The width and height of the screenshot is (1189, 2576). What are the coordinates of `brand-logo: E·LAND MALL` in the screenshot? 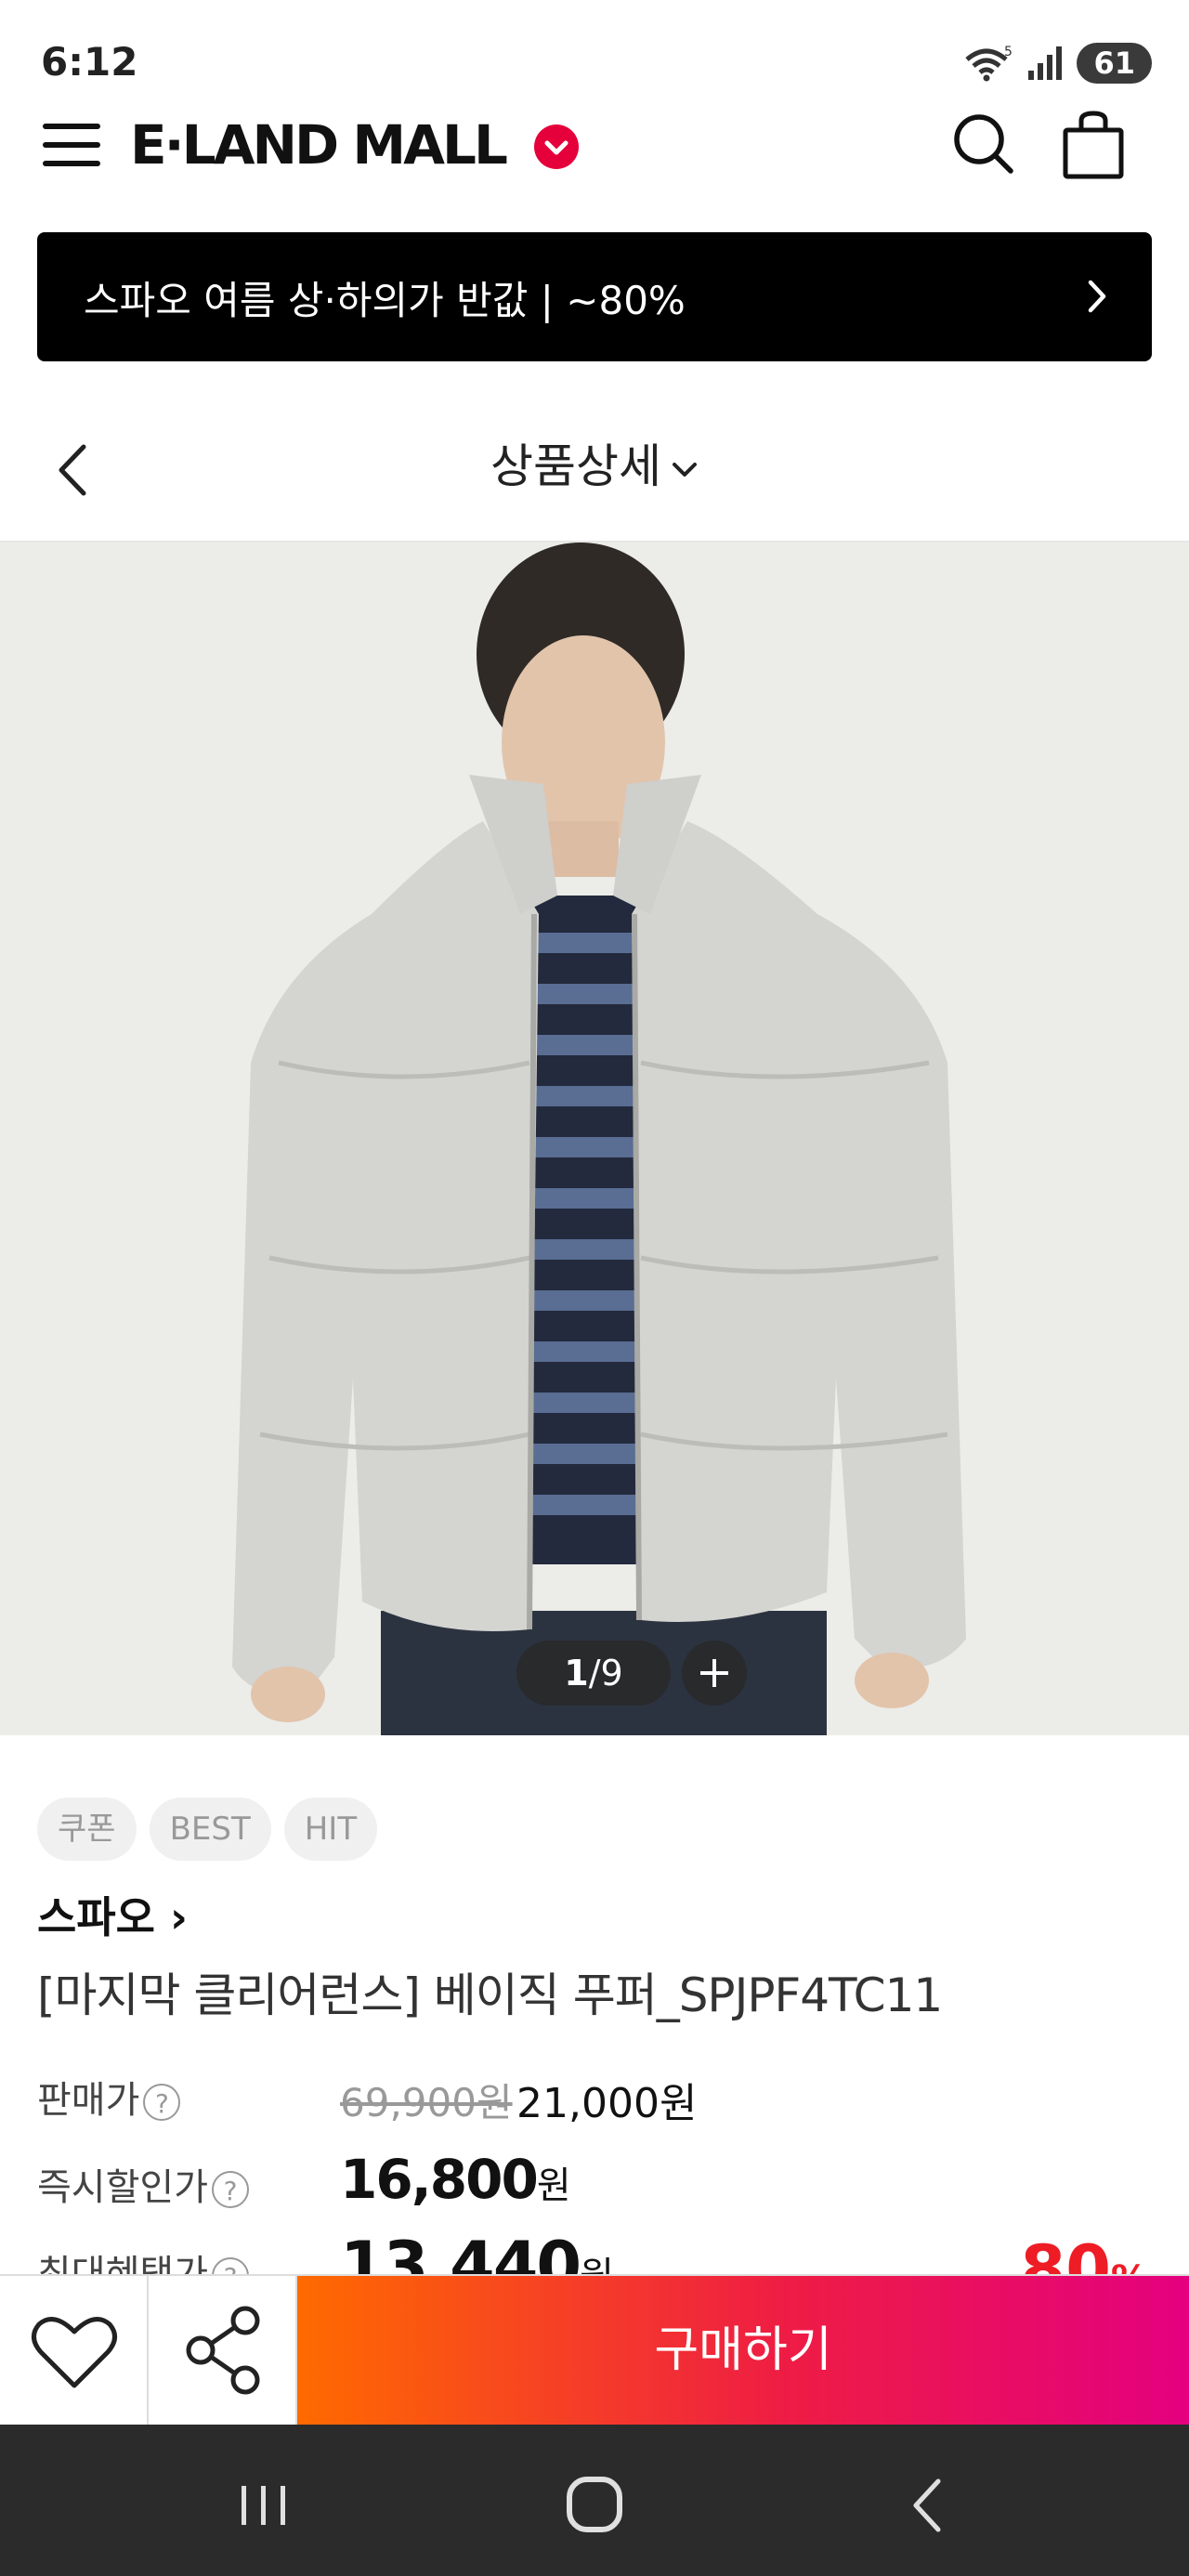 It's located at (319, 145).